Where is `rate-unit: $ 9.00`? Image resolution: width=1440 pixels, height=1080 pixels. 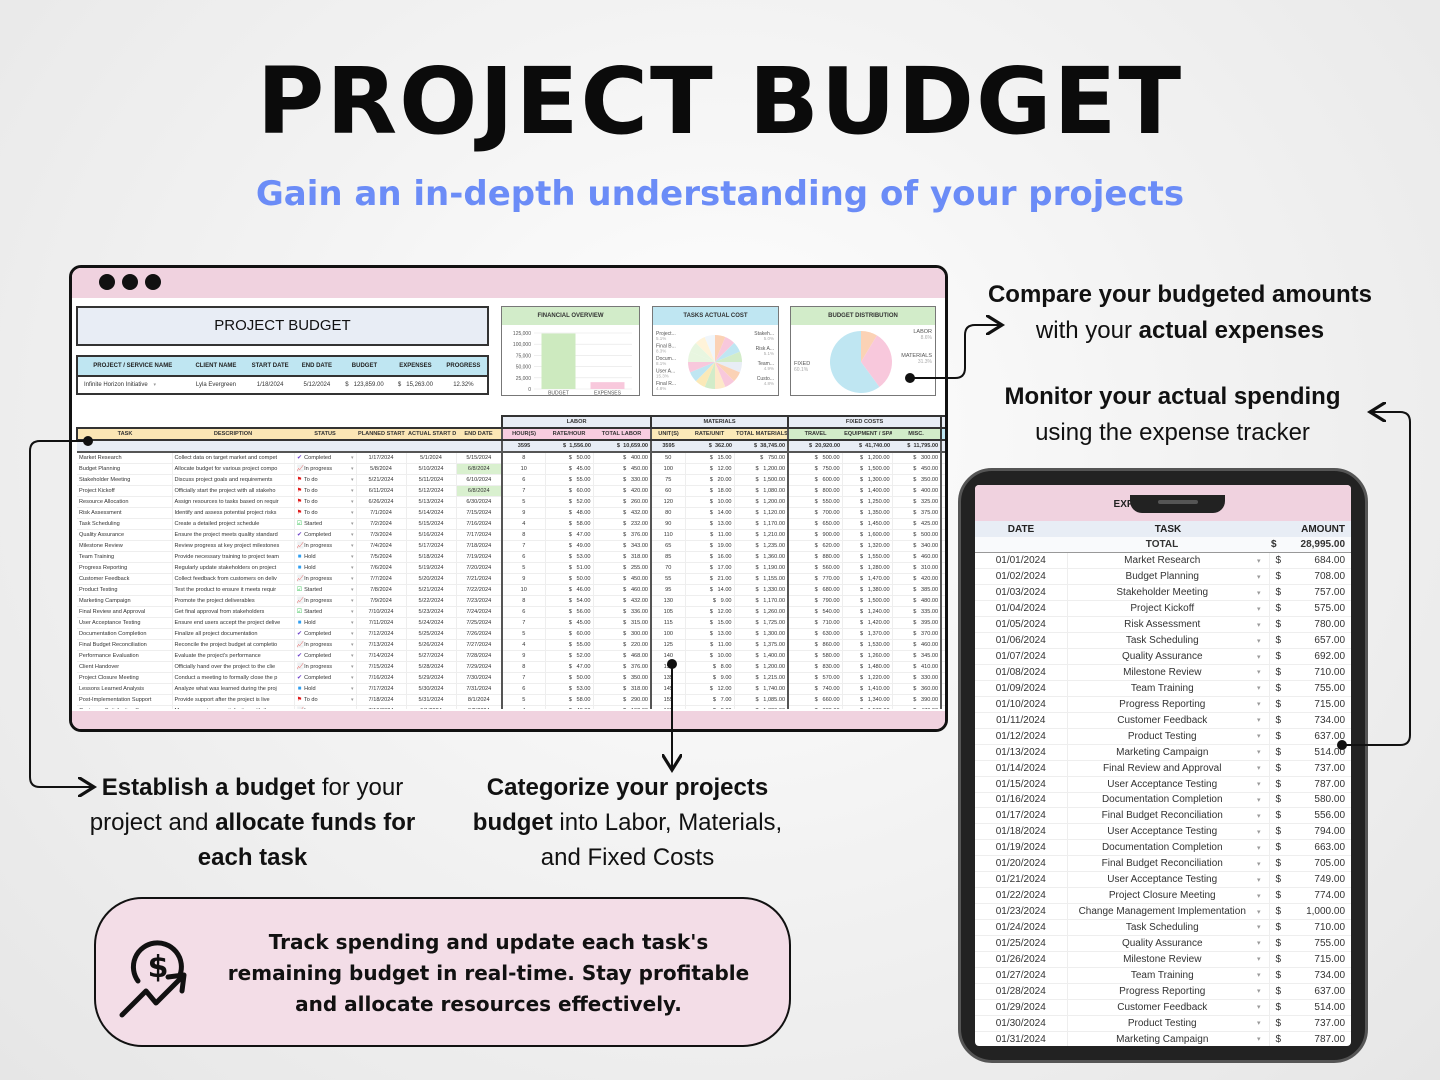 rate-unit: $ 9.00 is located at coordinates (710, 678).